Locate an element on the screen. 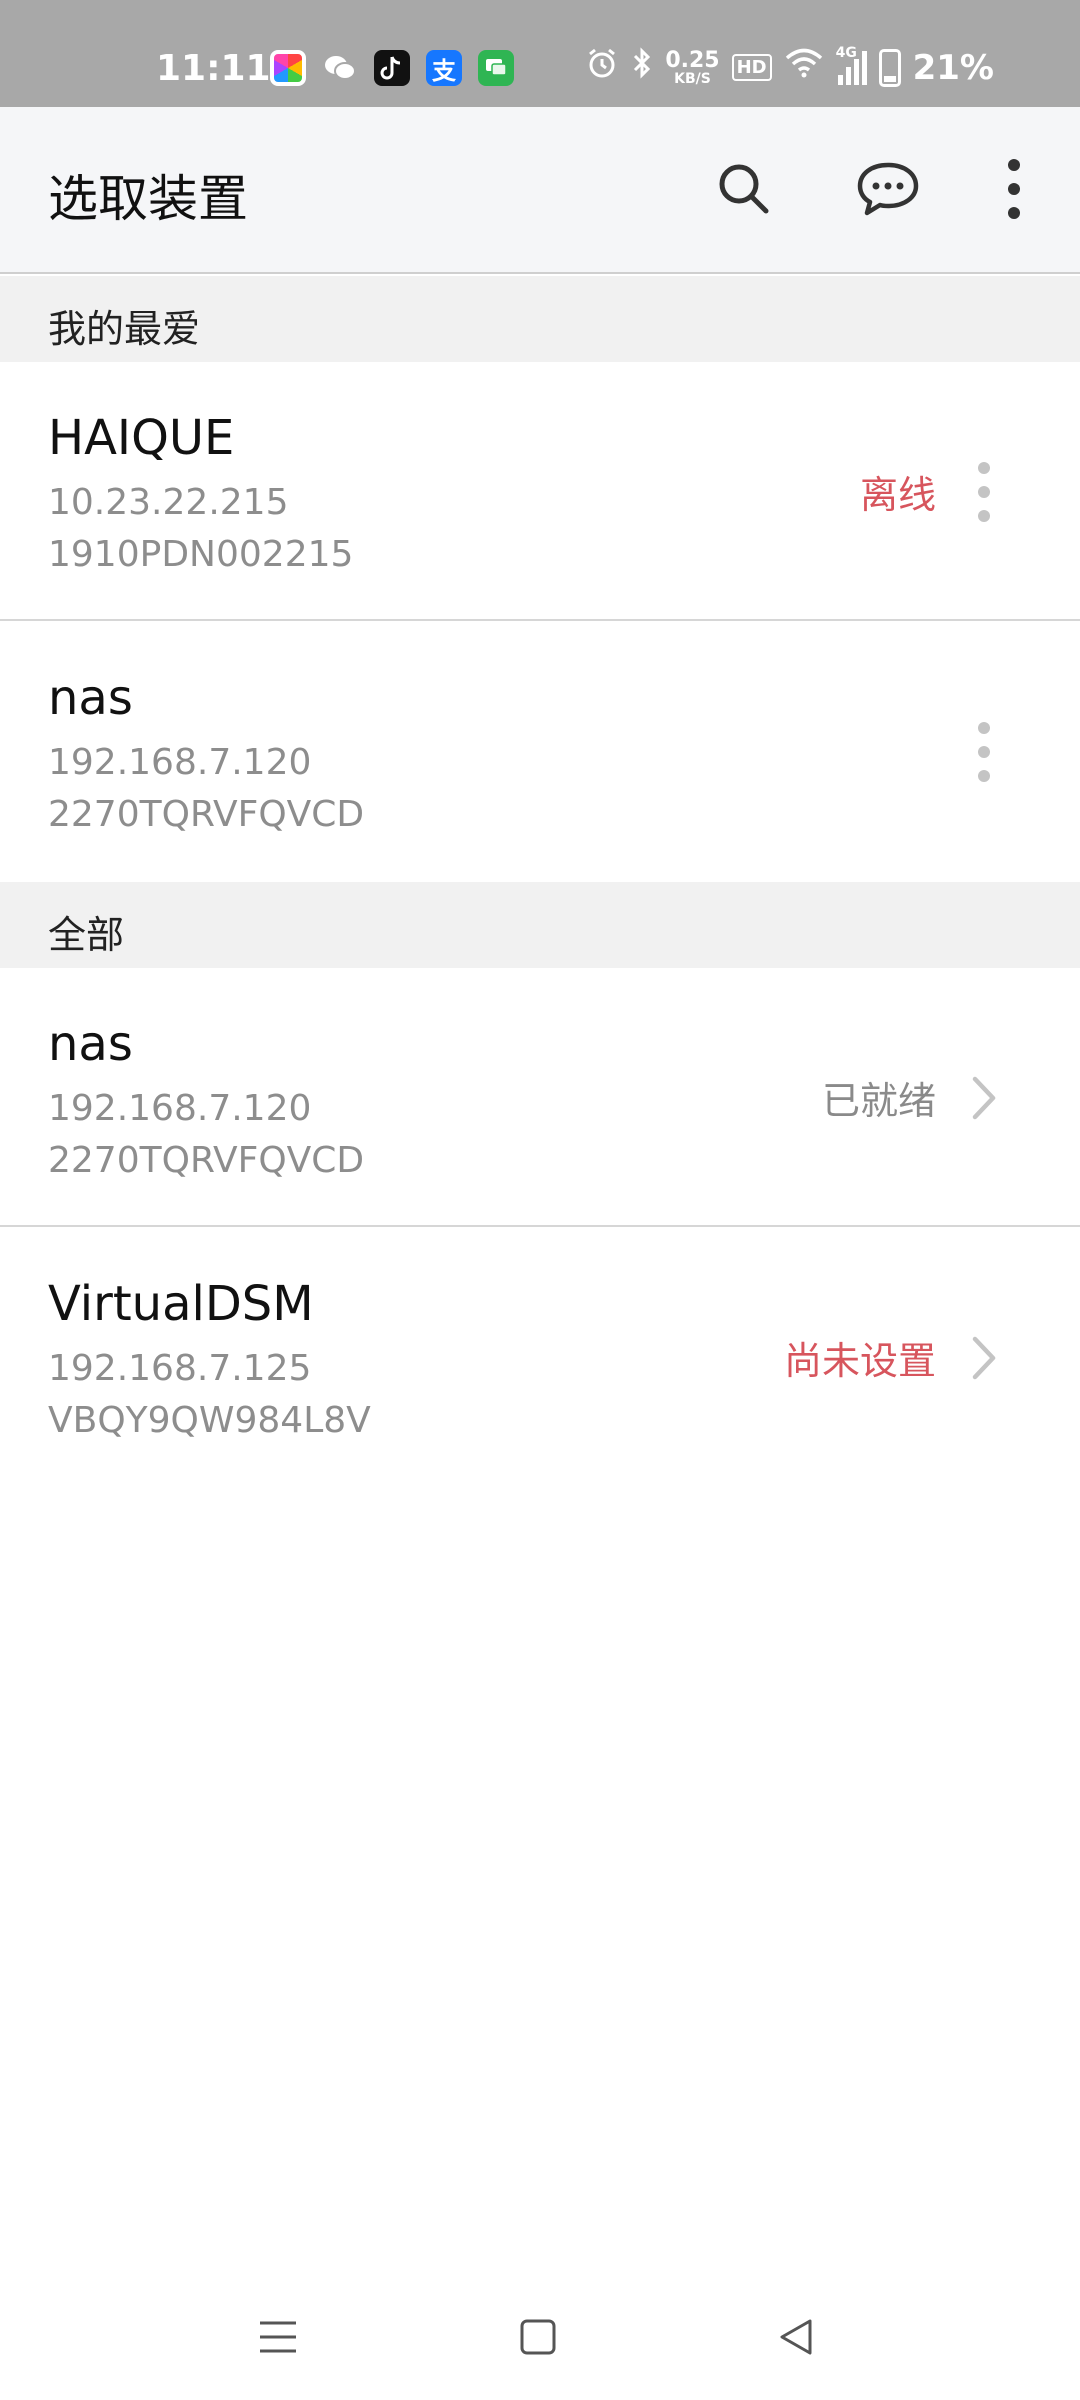 The image size is (1080, 2400). search-icon is located at coordinates (744, 189).